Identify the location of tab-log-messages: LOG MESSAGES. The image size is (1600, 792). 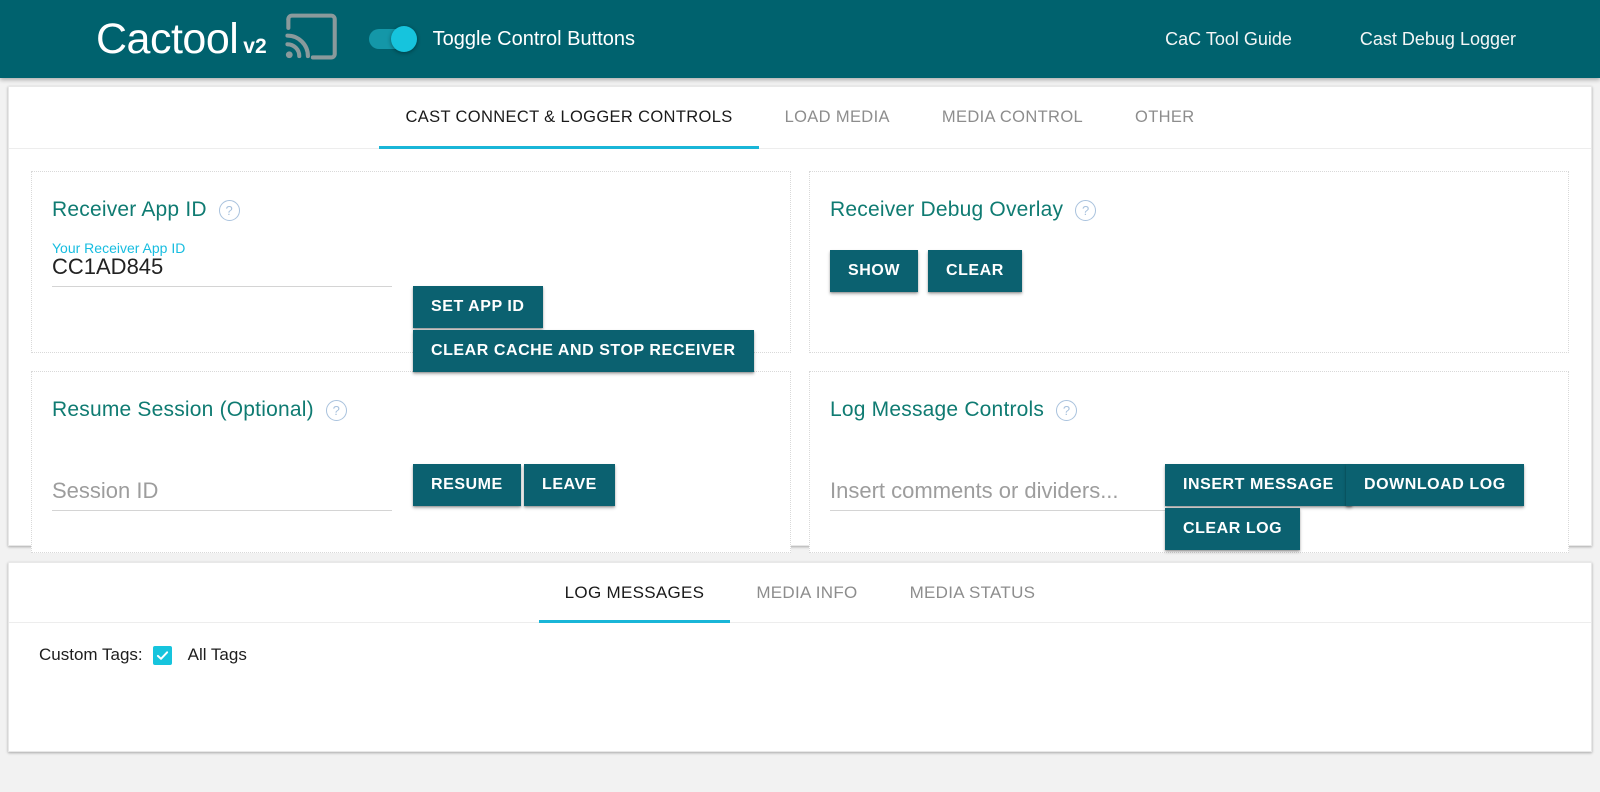
(634, 593).